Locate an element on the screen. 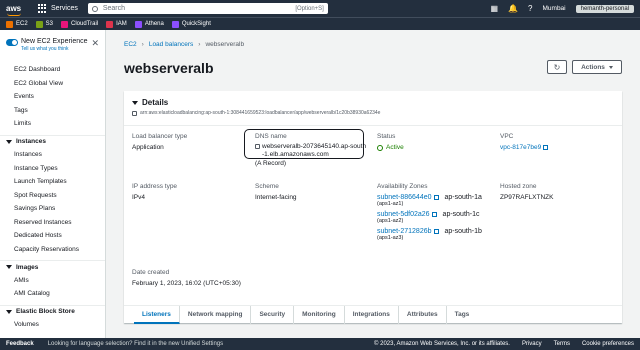  hosted-zone-field: Hosted zone ZP97RAFLXTNZK is located at coordinates (526, 192).